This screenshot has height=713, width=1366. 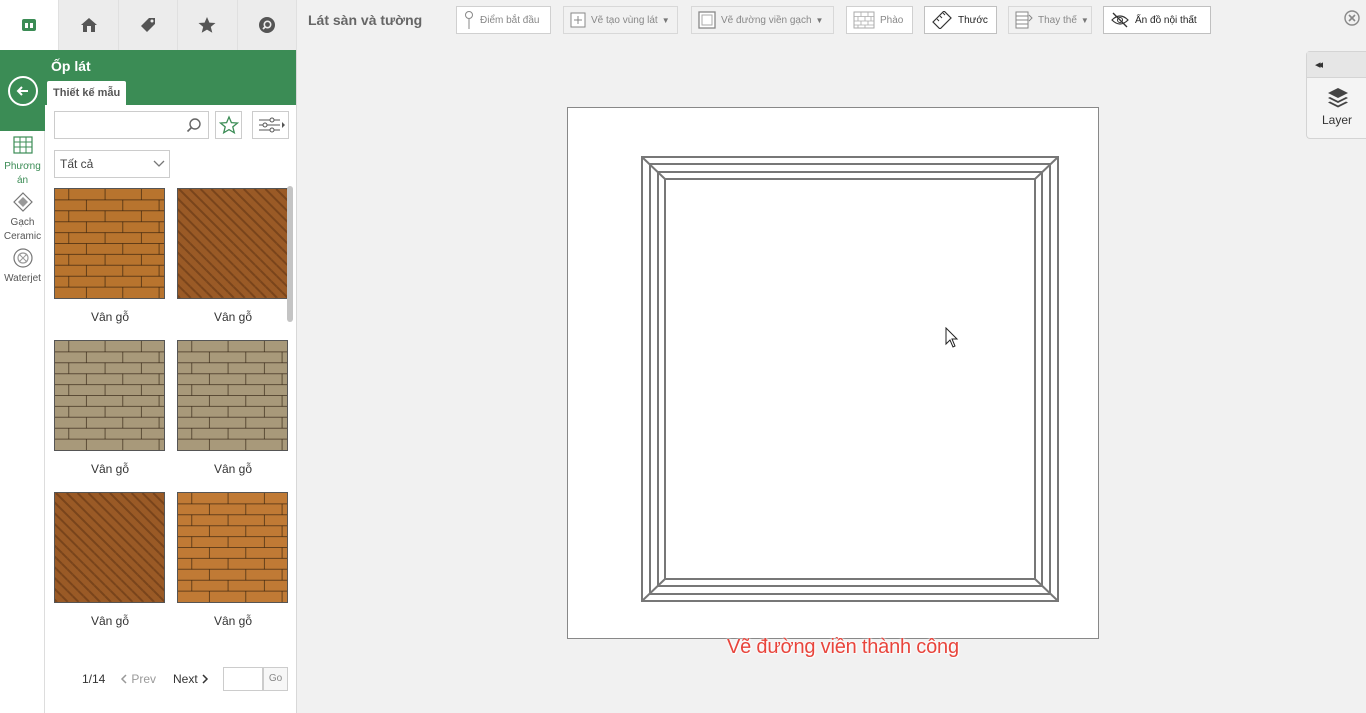 I want to click on search-tab, so click(x=267, y=25).